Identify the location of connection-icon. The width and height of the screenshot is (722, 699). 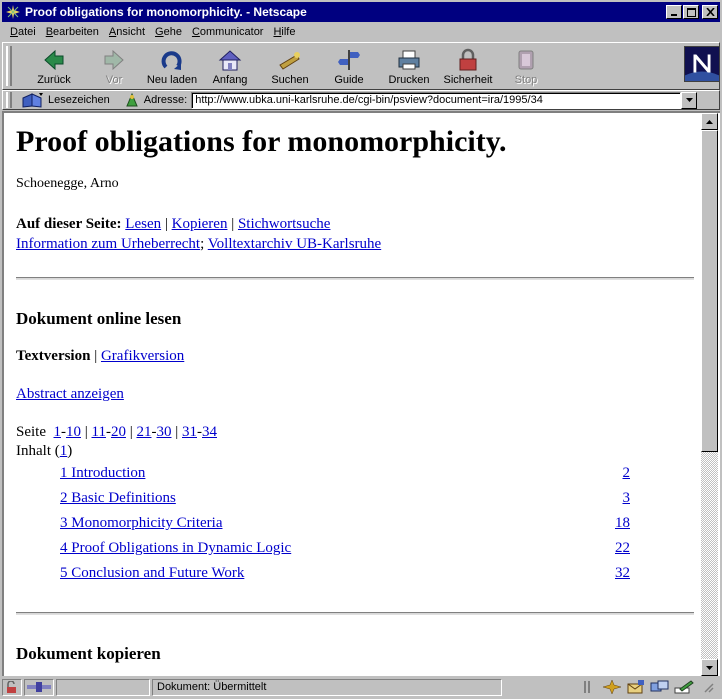
(39, 687).